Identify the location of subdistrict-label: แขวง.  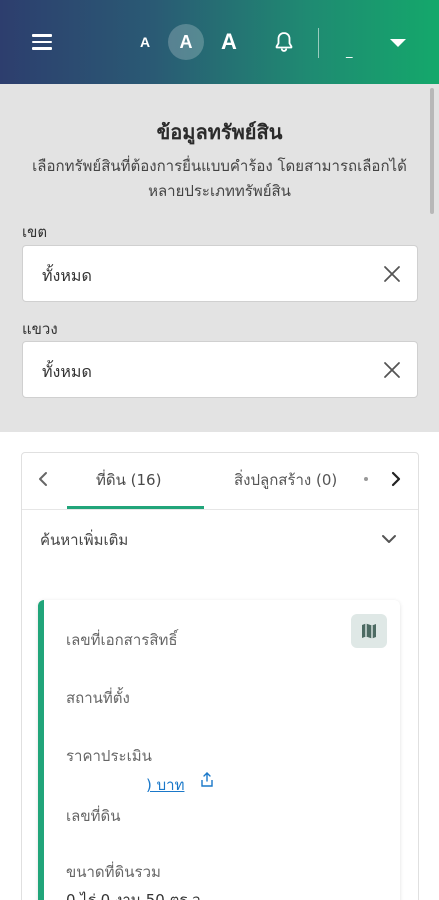
(40, 329).